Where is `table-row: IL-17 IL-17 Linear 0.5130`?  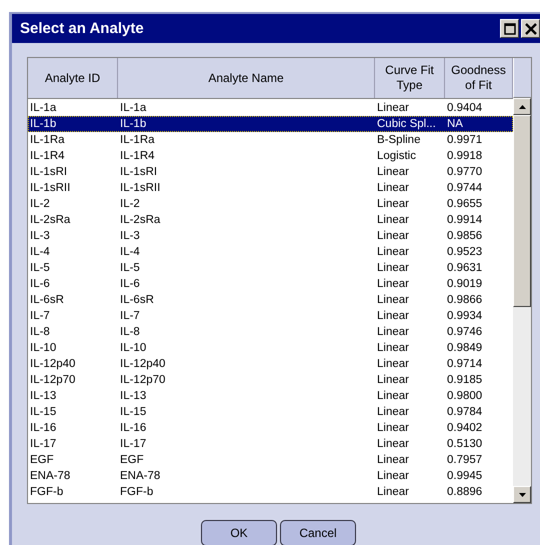
table-row: IL-17 IL-17 Linear 0.5130 is located at coordinates (270, 444).